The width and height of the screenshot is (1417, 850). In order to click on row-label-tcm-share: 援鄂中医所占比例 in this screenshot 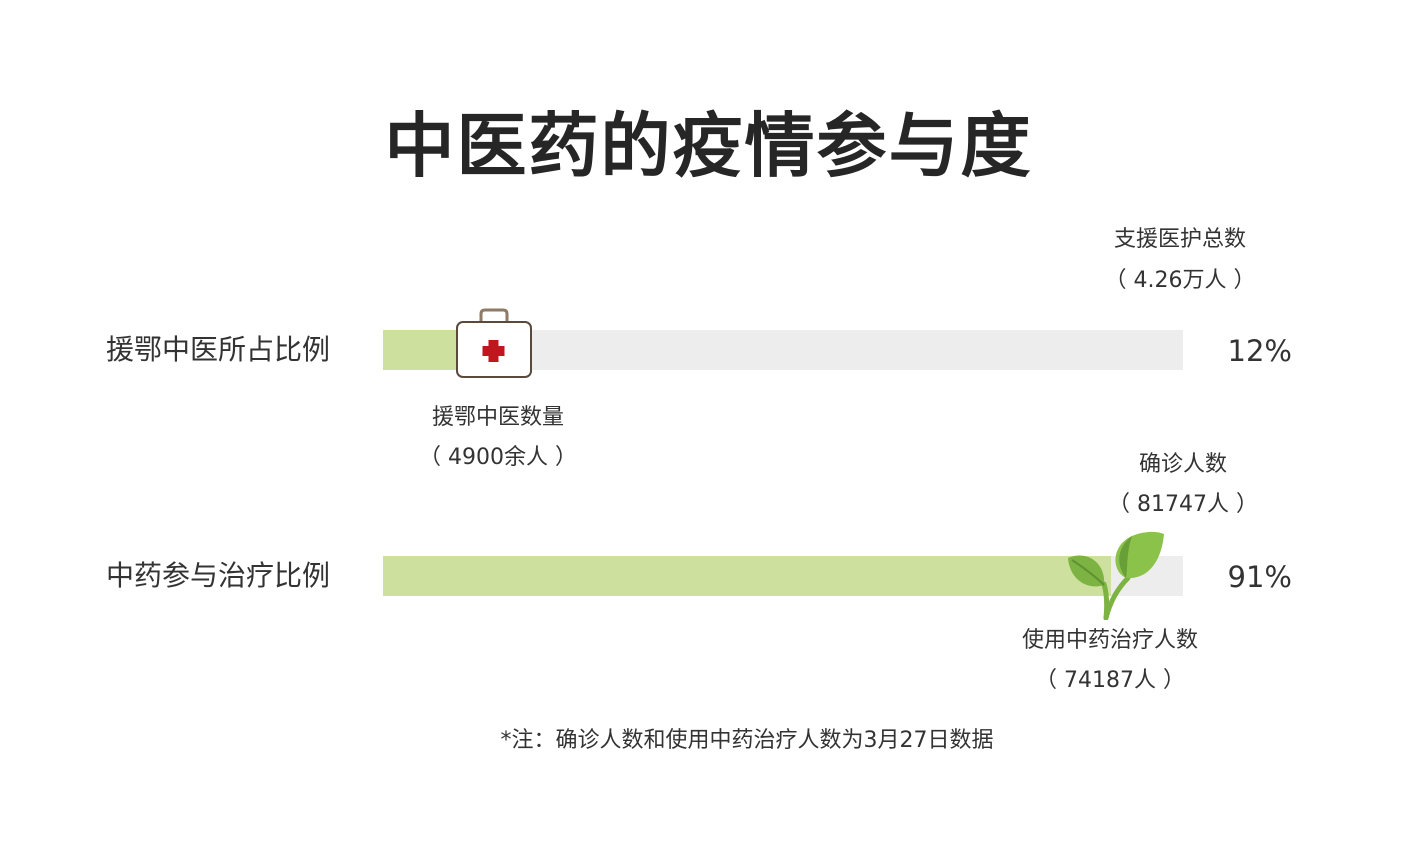, I will do `click(218, 349)`.